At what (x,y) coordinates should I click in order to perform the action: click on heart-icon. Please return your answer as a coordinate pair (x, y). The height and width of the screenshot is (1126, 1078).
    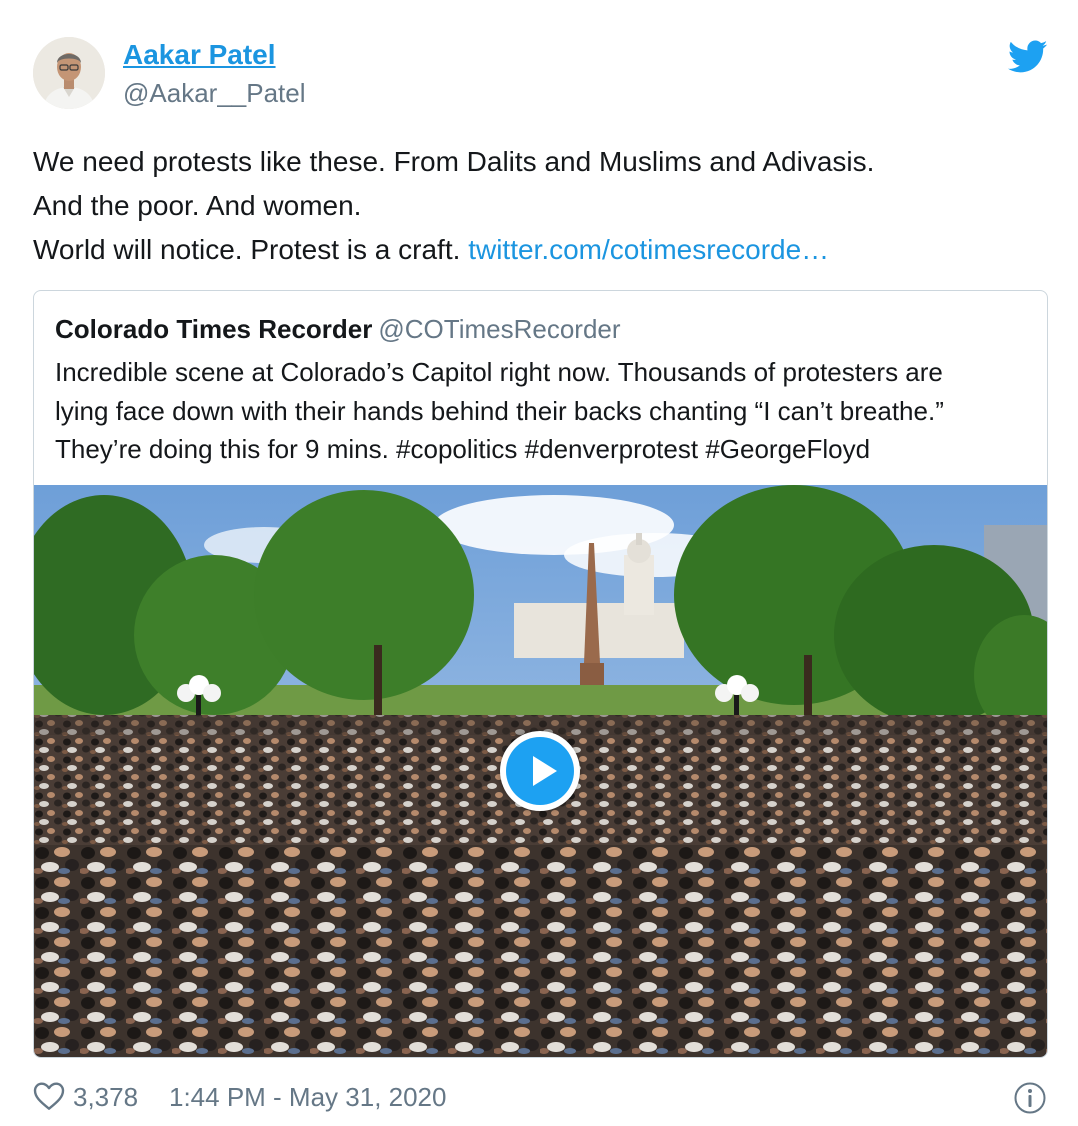
    Looking at the image, I should click on (50, 1097).